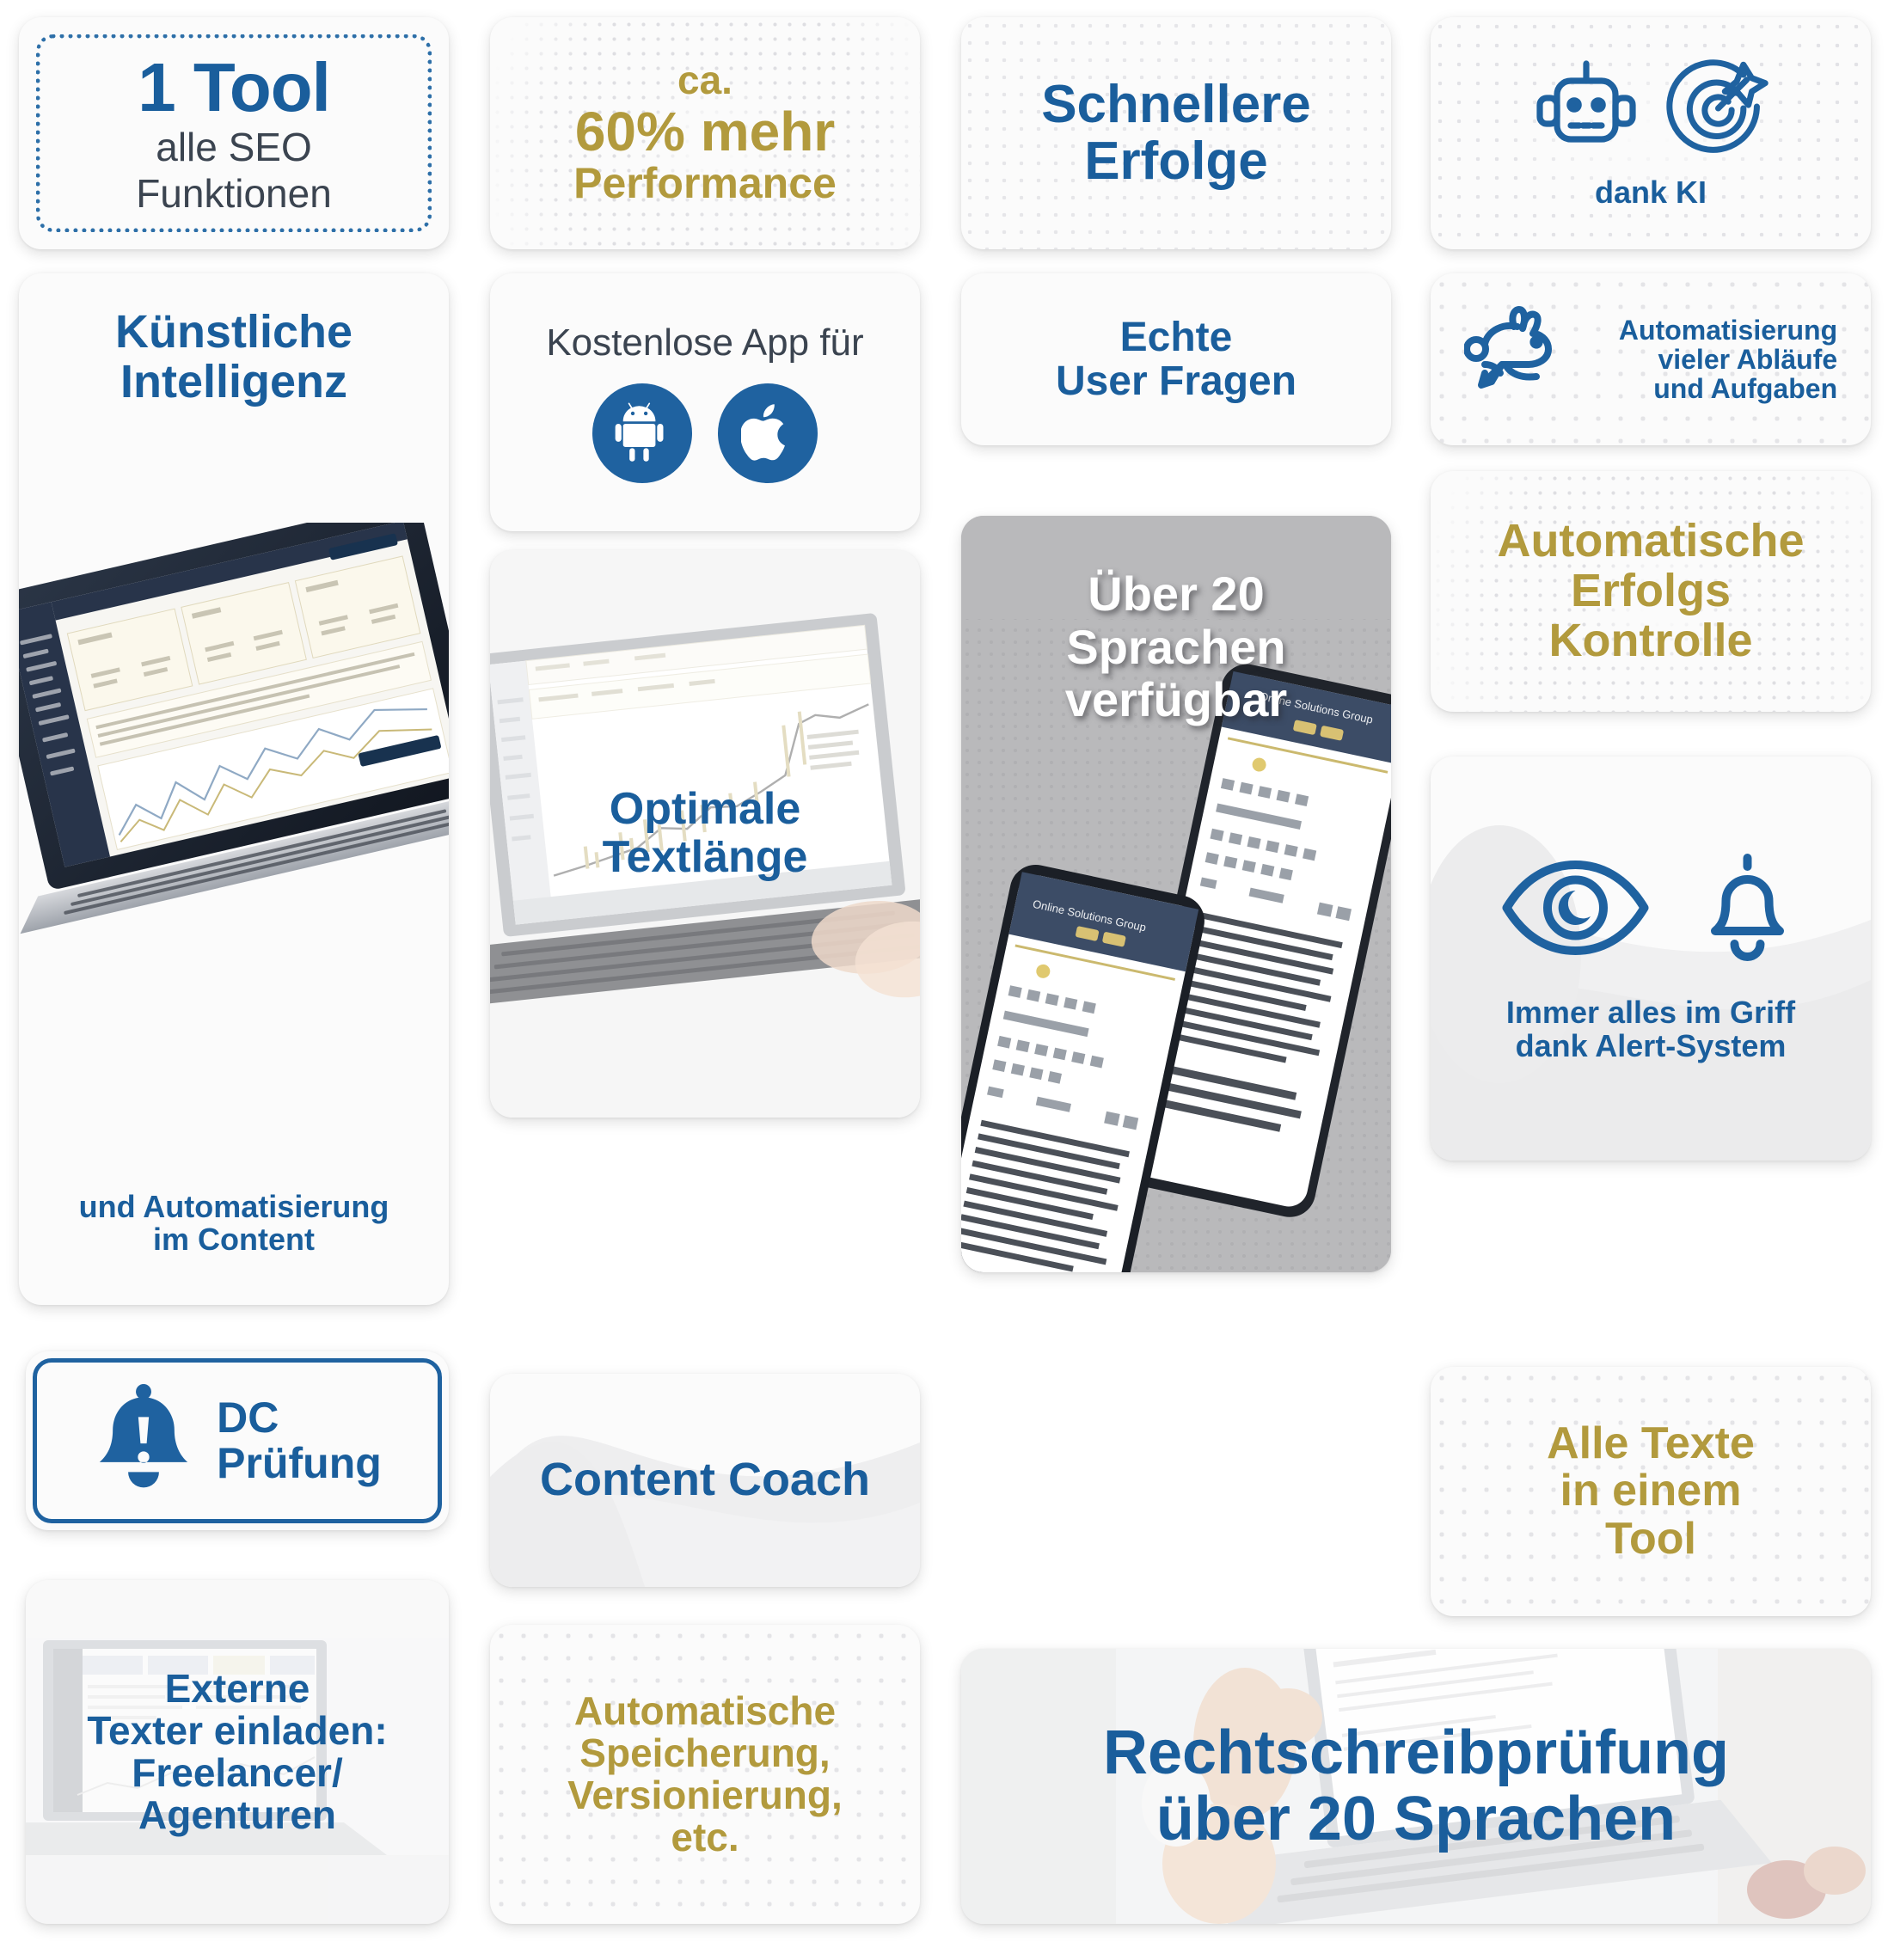 The image size is (1888, 1960). I want to click on card-performance: ca. 60% mehr Performance, so click(705, 133).